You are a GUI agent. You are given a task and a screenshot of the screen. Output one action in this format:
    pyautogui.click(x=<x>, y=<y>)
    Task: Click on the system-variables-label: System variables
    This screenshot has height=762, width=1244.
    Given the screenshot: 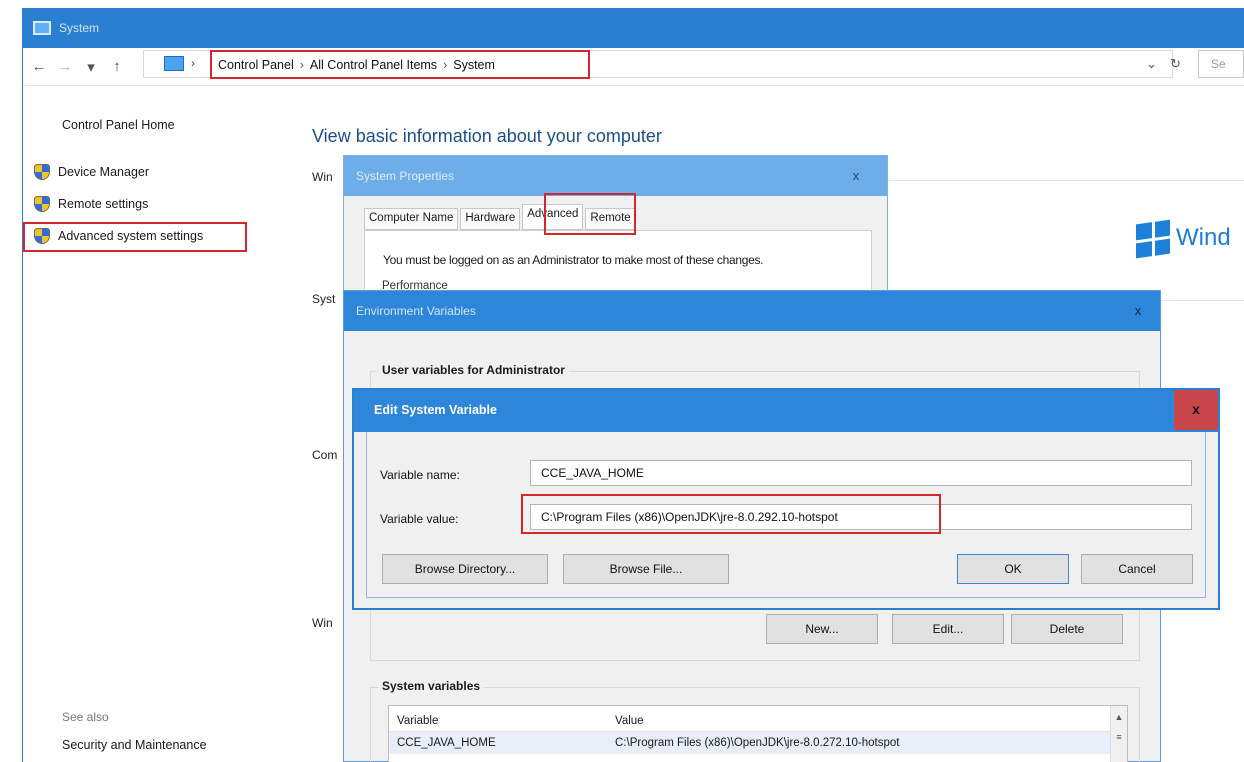 What is the action you would take?
    pyautogui.click(x=431, y=686)
    